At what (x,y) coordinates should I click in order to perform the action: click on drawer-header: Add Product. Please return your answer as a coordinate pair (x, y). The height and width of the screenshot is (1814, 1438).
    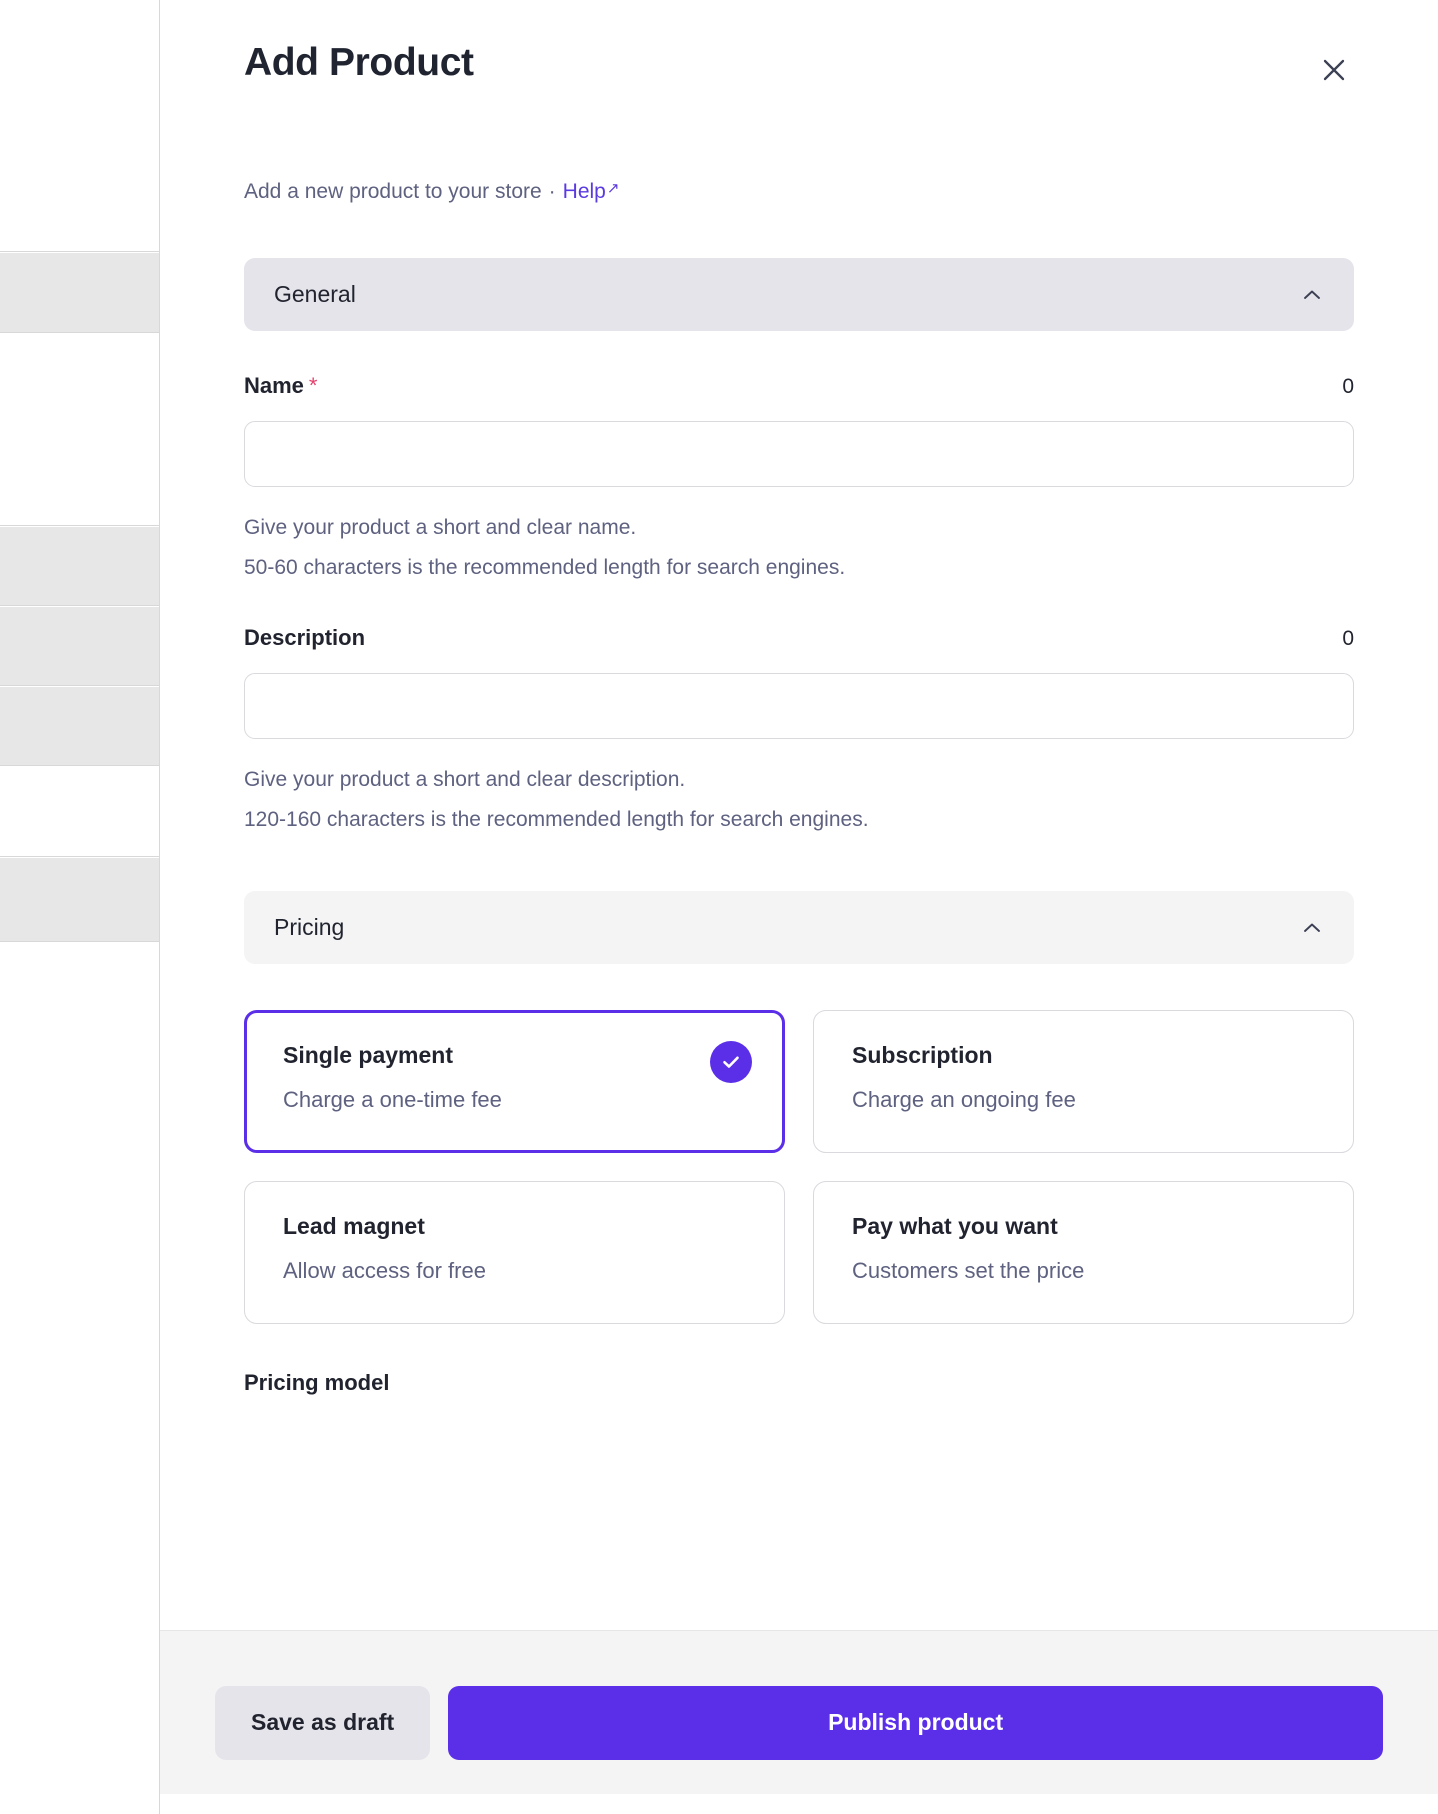
    Looking at the image, I should click on (799, 66).